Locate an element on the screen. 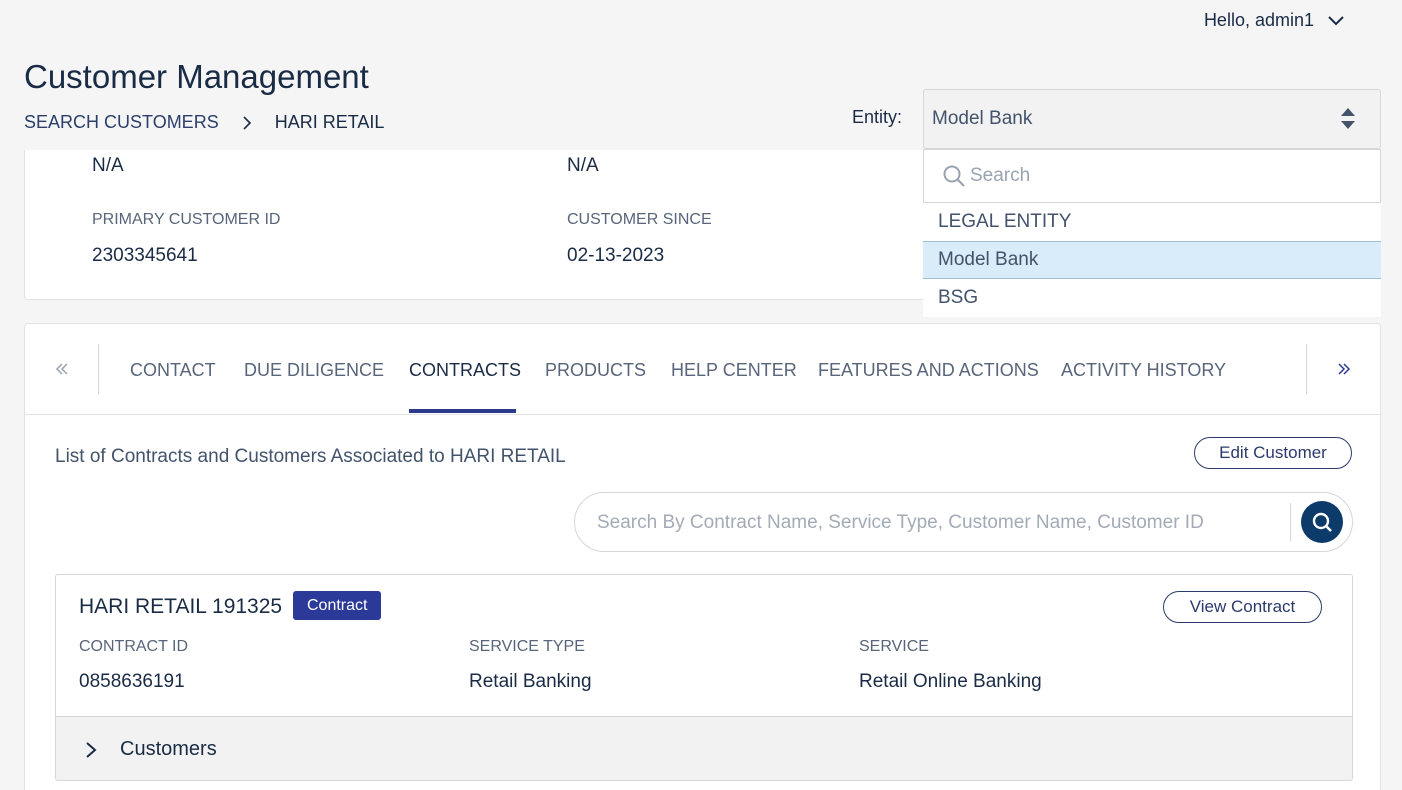 This screenshot has height=790, width=1402. contract-title: HARI RETAIL 191325 is located at coordinates (181, 606).